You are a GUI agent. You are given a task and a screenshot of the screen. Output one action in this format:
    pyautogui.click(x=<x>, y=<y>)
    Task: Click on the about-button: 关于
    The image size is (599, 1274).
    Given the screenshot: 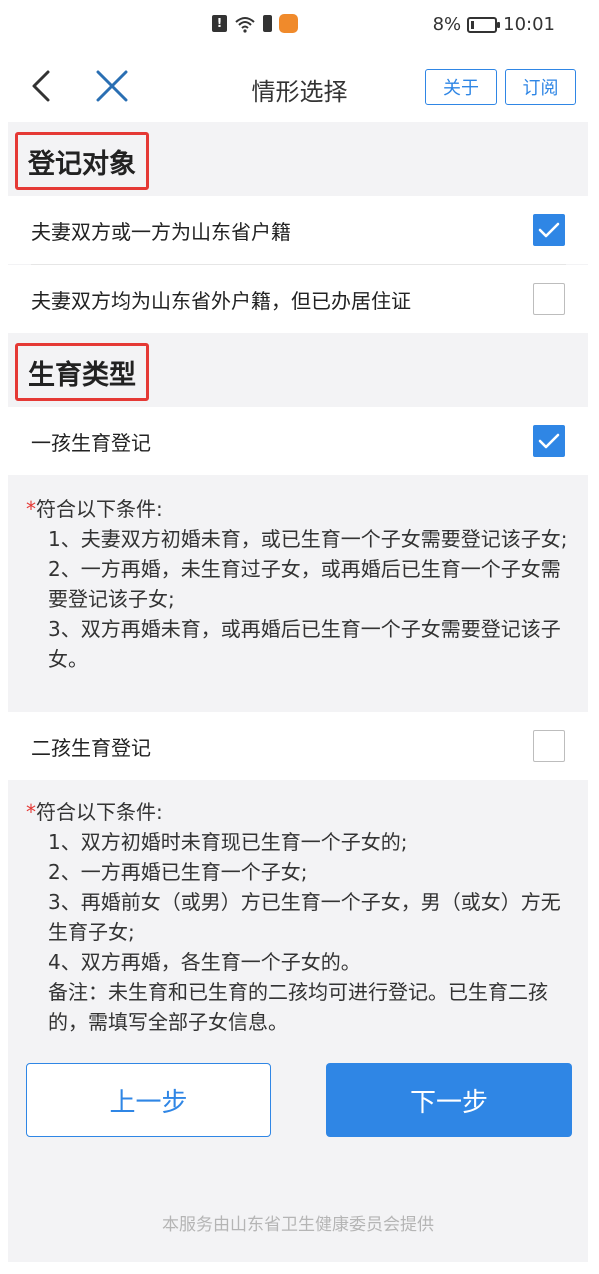 What is the action you would take?
    pyautogui.click(x=461, y=87)
    